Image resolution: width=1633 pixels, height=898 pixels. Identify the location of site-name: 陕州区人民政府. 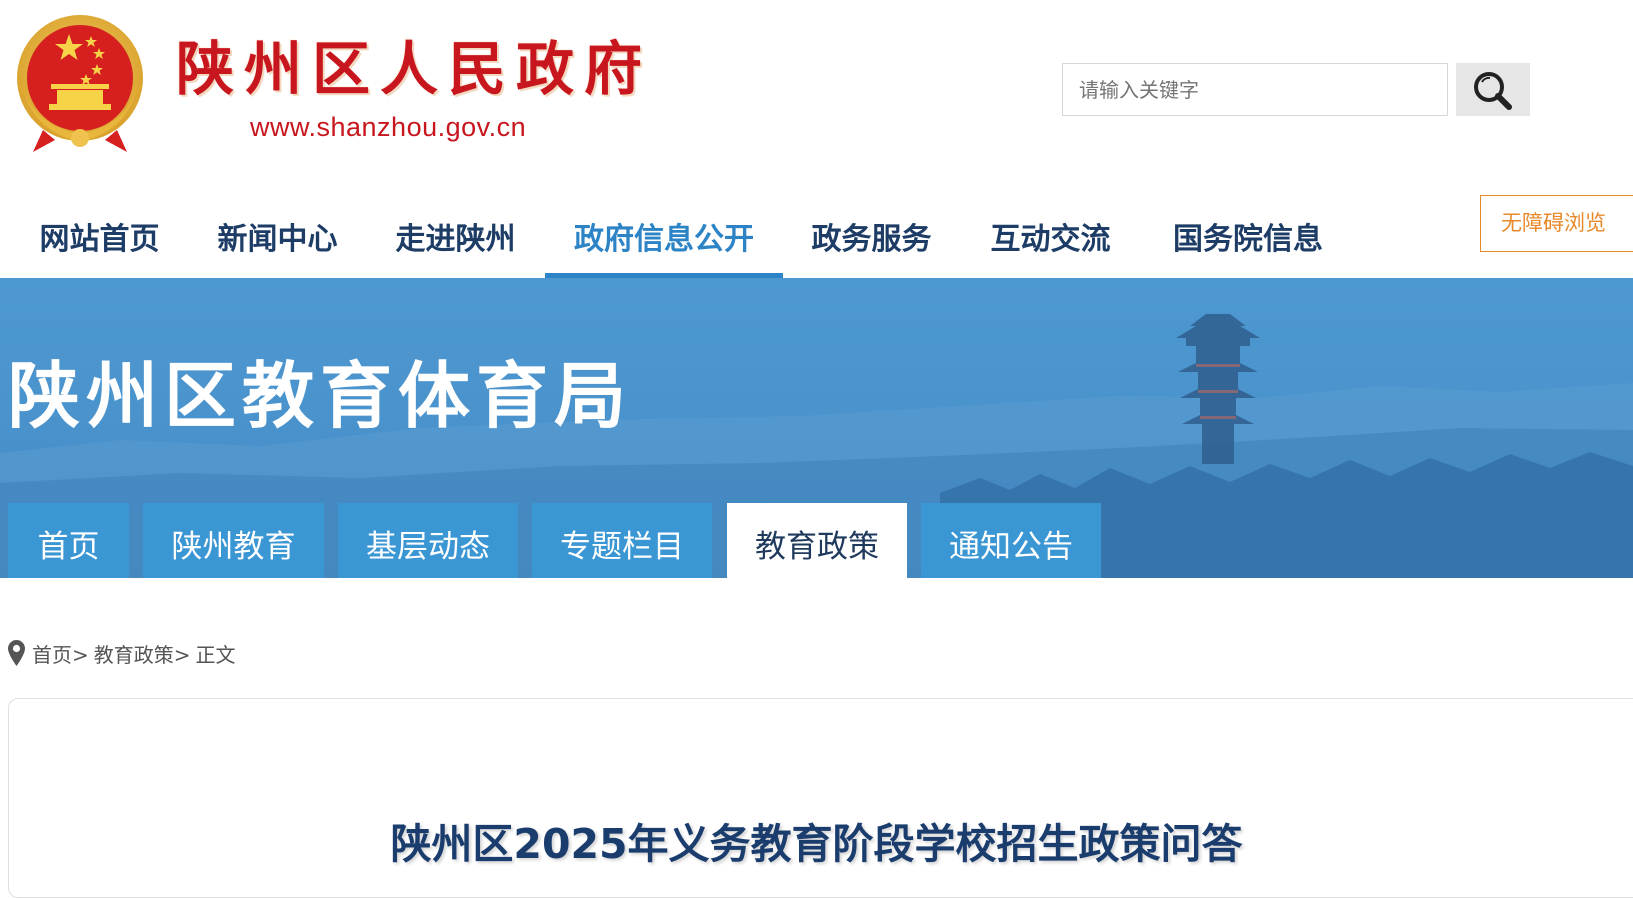
(414, 69).